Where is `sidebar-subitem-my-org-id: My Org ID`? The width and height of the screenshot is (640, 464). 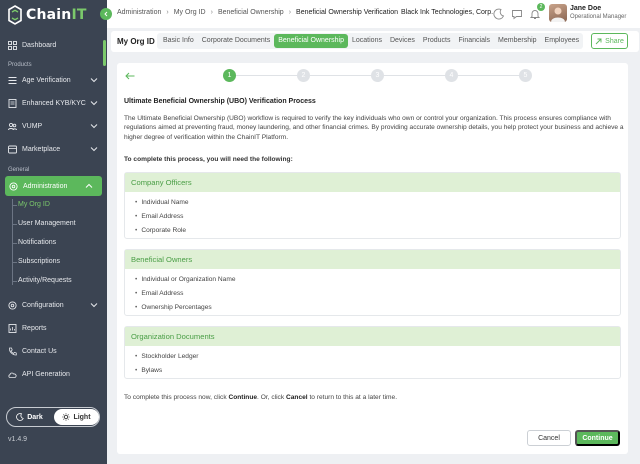
sidebar-subitem-my-org-id: My Org ID is located at coordinates (34, 205).